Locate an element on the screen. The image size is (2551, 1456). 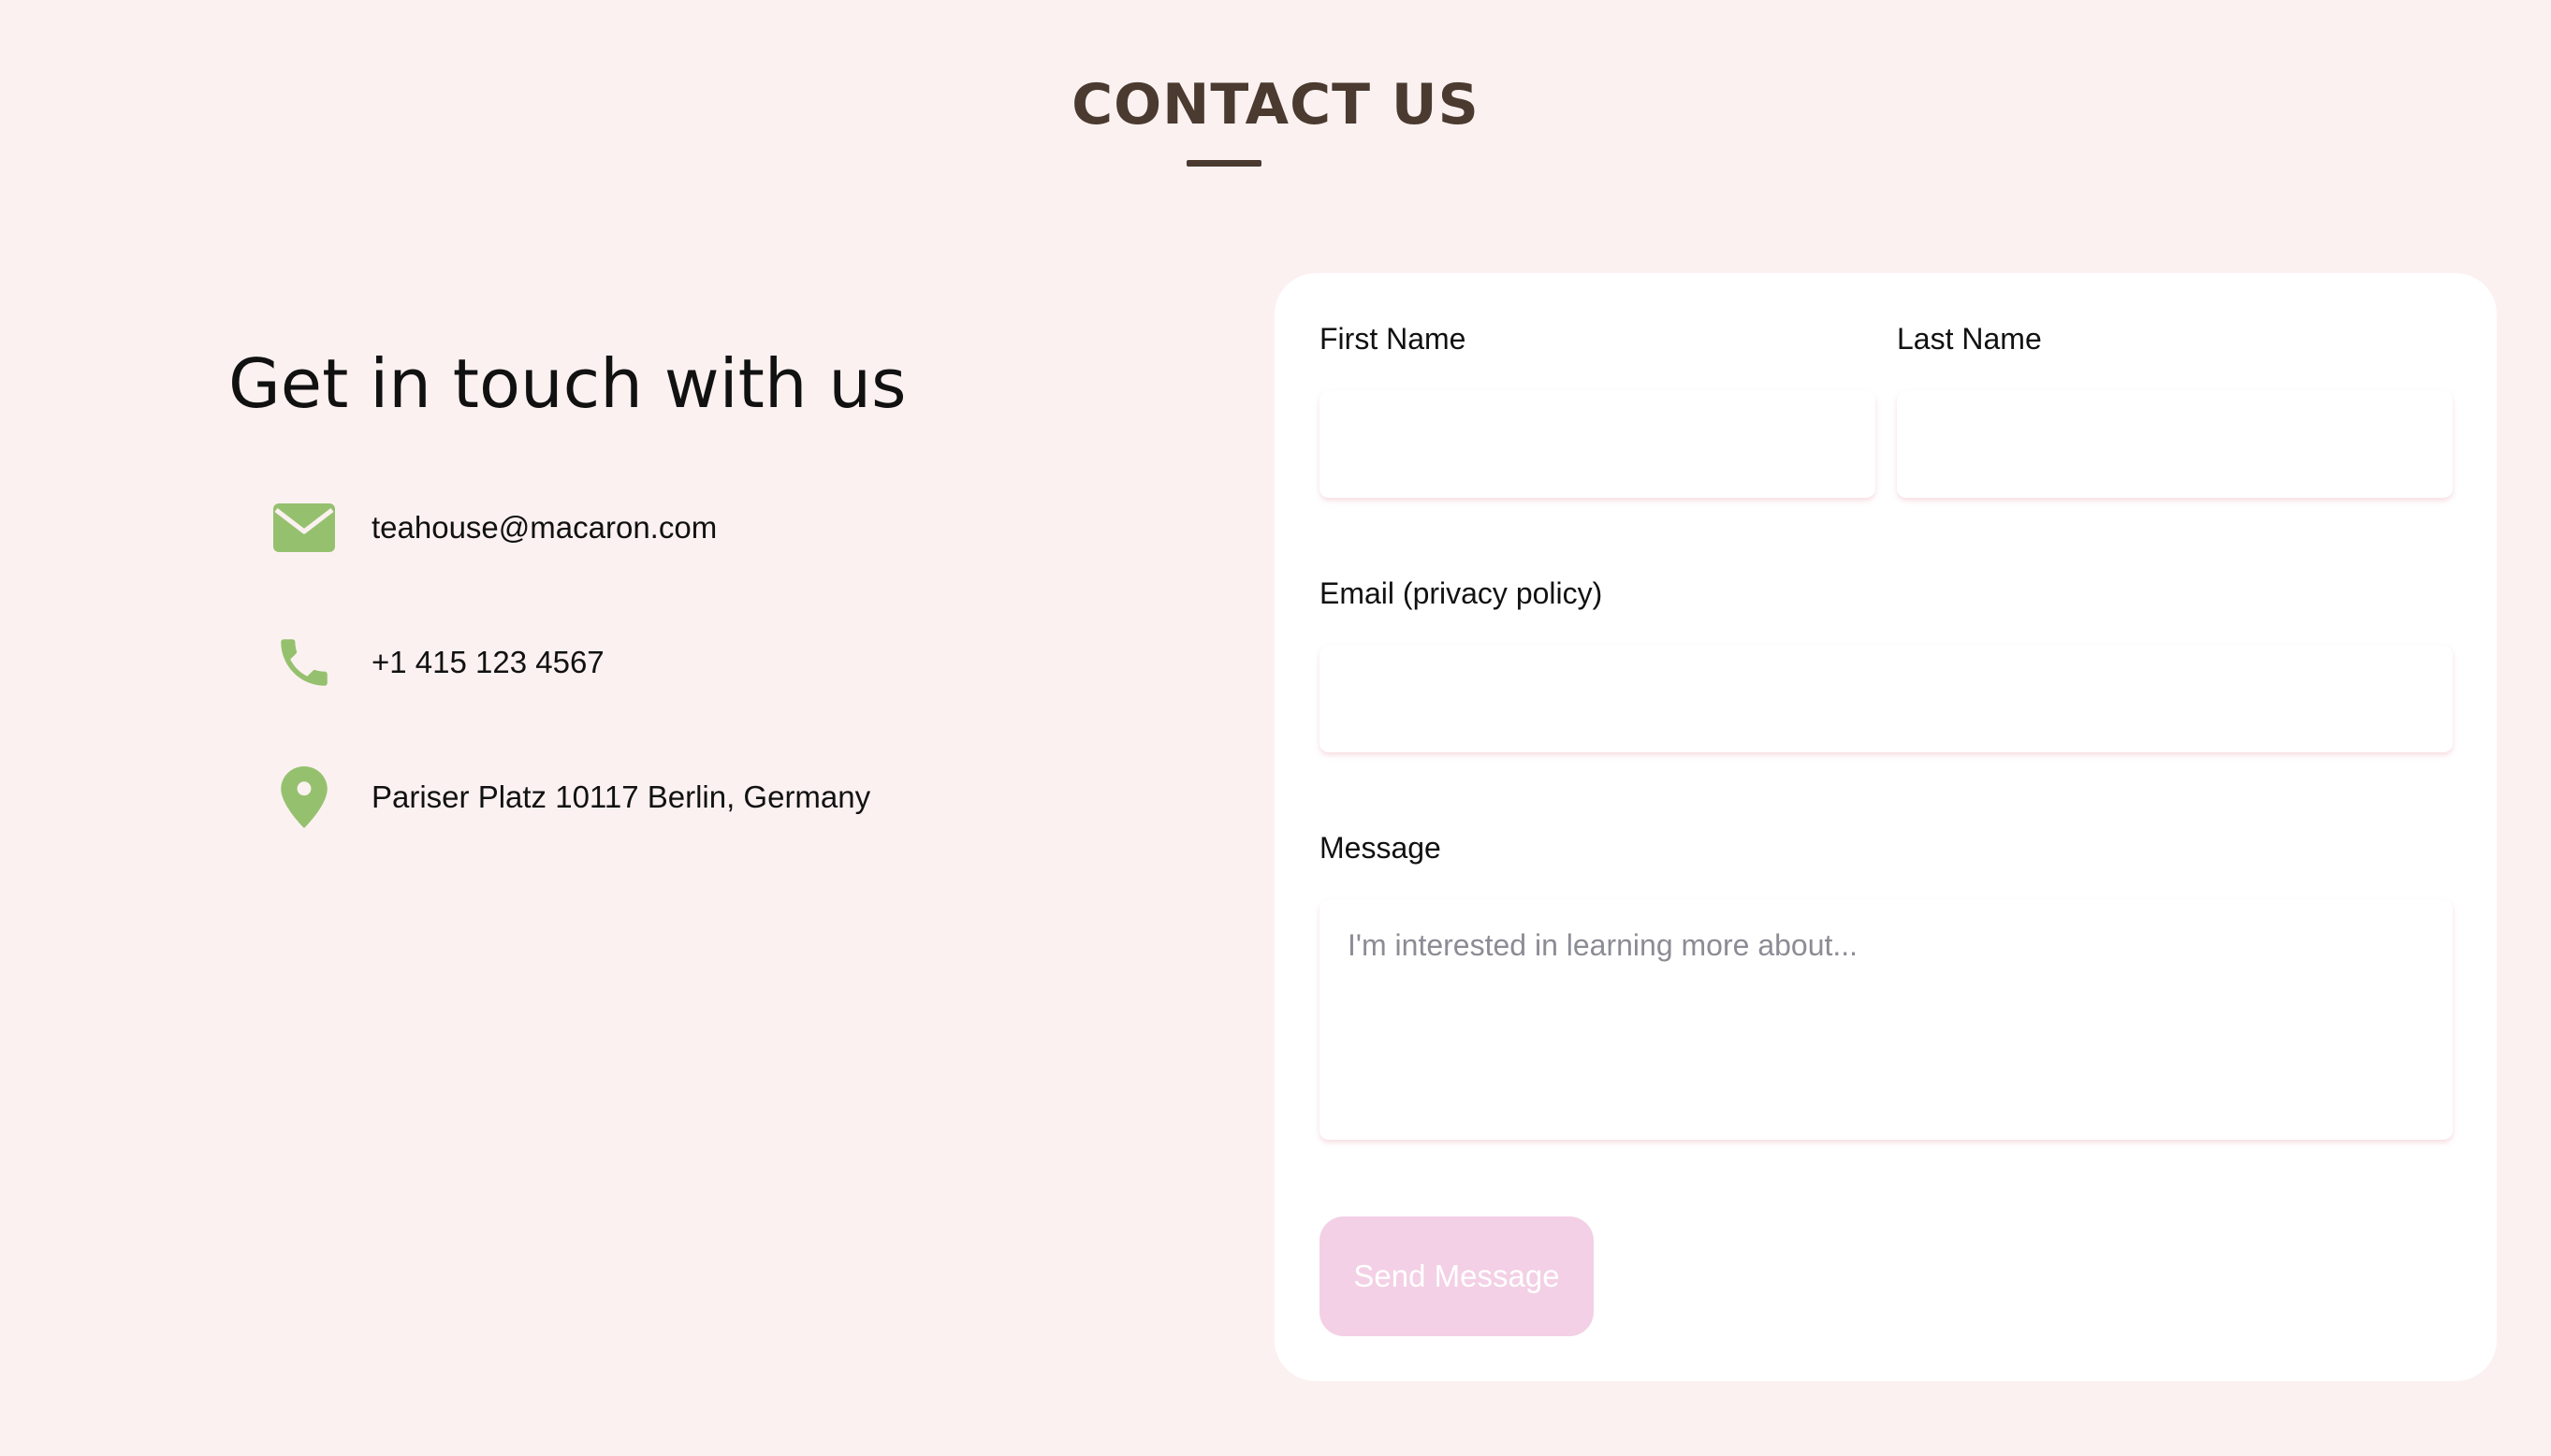
contact-heading: Get in touch with us is located at coordinates (567, 383).